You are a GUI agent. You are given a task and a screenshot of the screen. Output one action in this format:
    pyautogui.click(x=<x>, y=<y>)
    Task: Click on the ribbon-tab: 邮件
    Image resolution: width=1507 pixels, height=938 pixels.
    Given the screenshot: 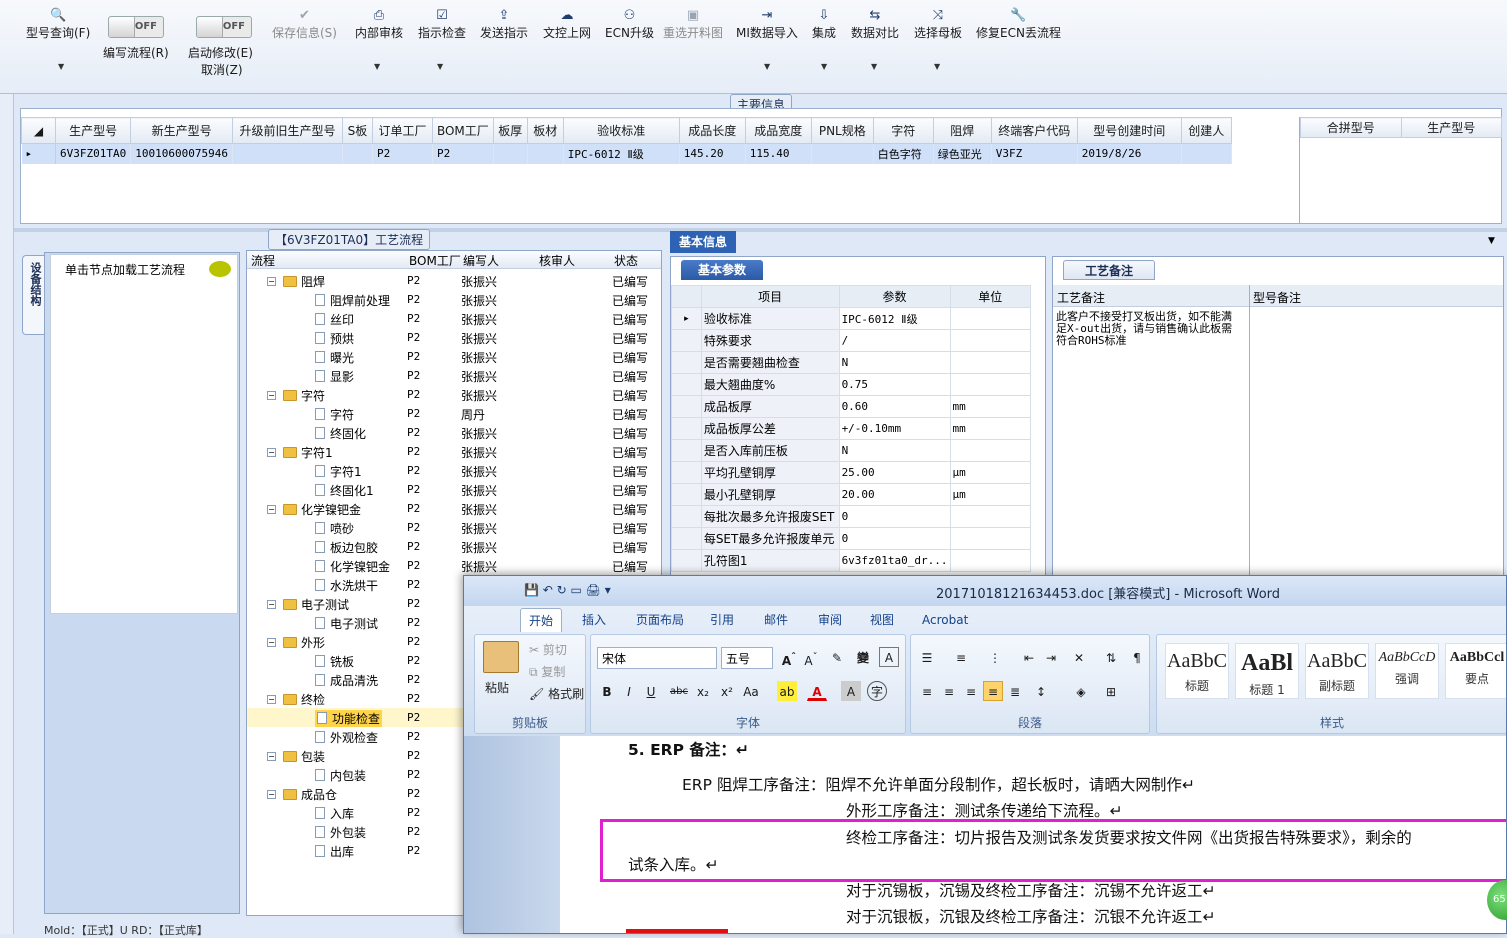 What is the action you would take?
    pyautogui.click(x=776, y=620)
    